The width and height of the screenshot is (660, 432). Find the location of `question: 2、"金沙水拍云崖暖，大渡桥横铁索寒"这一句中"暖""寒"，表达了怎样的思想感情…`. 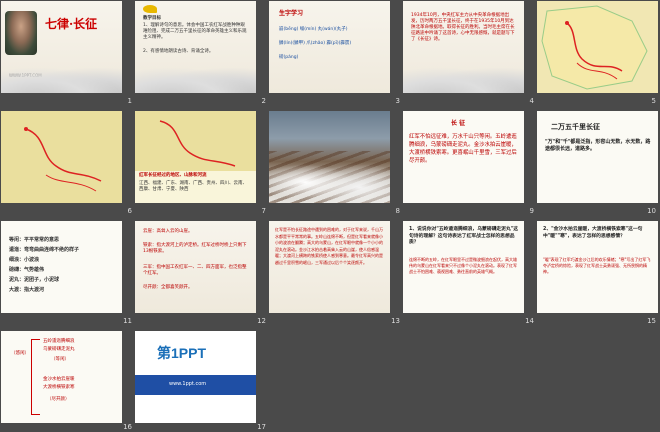

question: 2、"金沙水拍云崖暖，大渡桥横铁索寒"这一句中"暖""寒"，表达了怎样的思想感情… is located at coordinates (593, 233).